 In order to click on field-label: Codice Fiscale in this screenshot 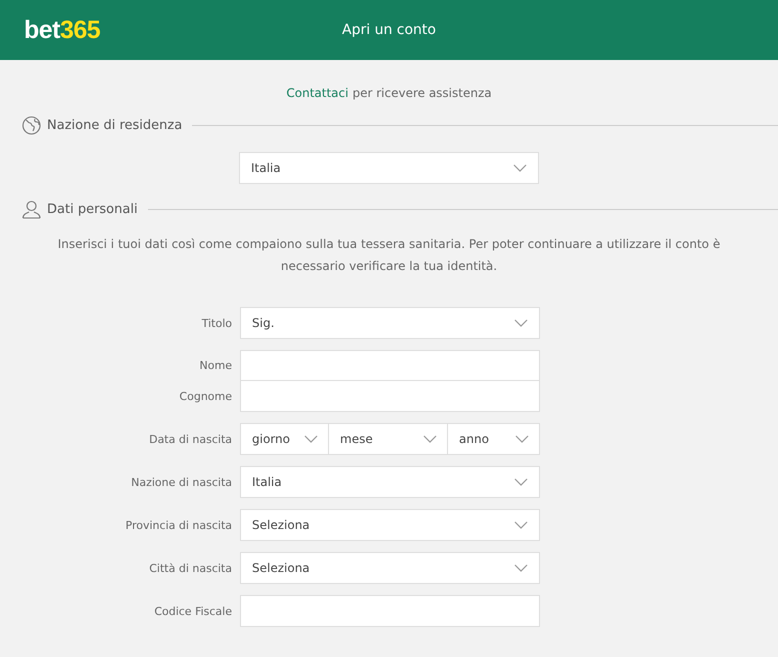, I will do `click(192, 611)`.